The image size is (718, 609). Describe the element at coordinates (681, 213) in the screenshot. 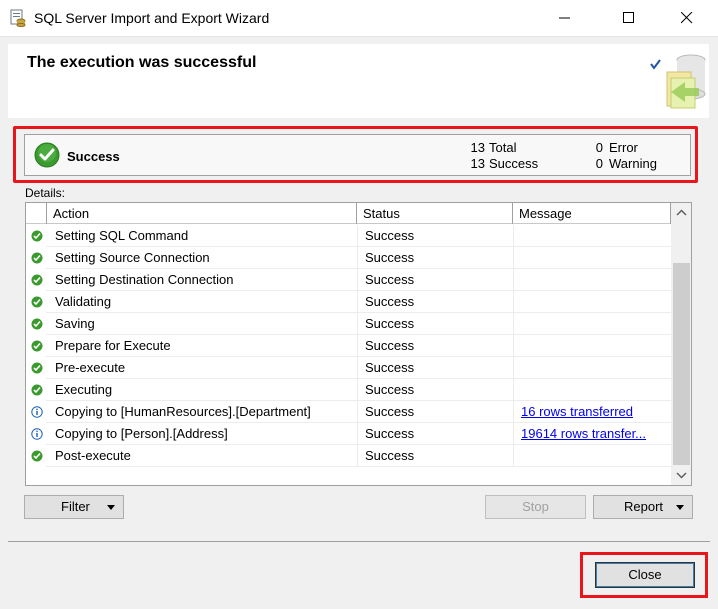

I see `scroll-up-icon` at that location.